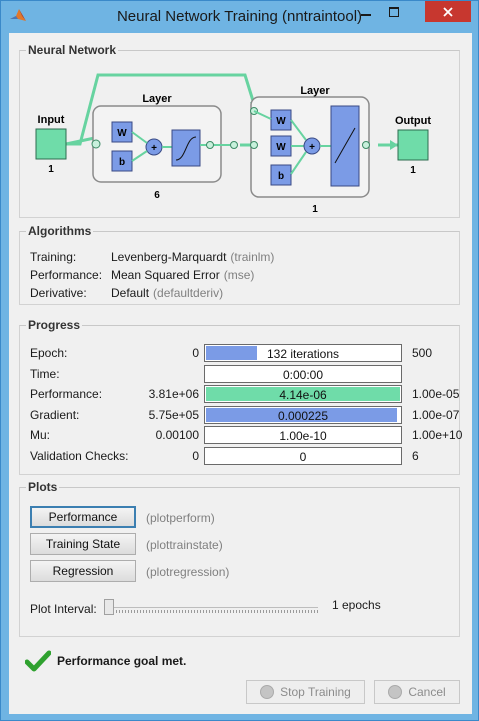 This screenshot has height=721, width=479. I want to click on status-text: Performance goal met., so click(122, 661).